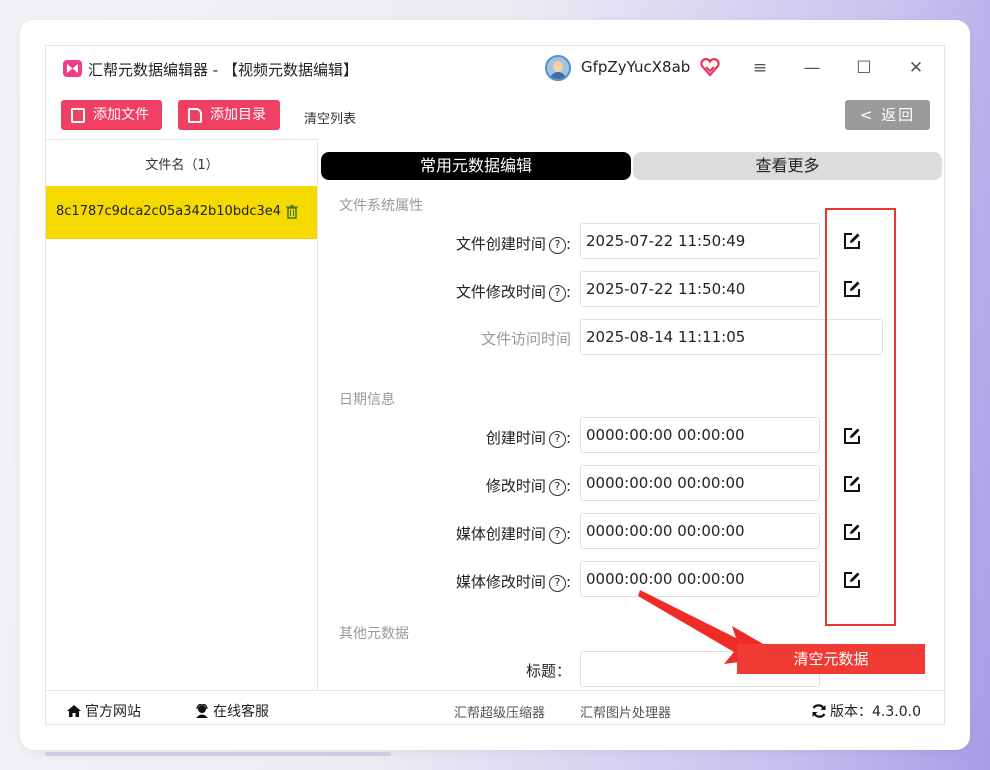  I want to click on image-tool-link: 汇帮图片处理器, so click(625, 711).